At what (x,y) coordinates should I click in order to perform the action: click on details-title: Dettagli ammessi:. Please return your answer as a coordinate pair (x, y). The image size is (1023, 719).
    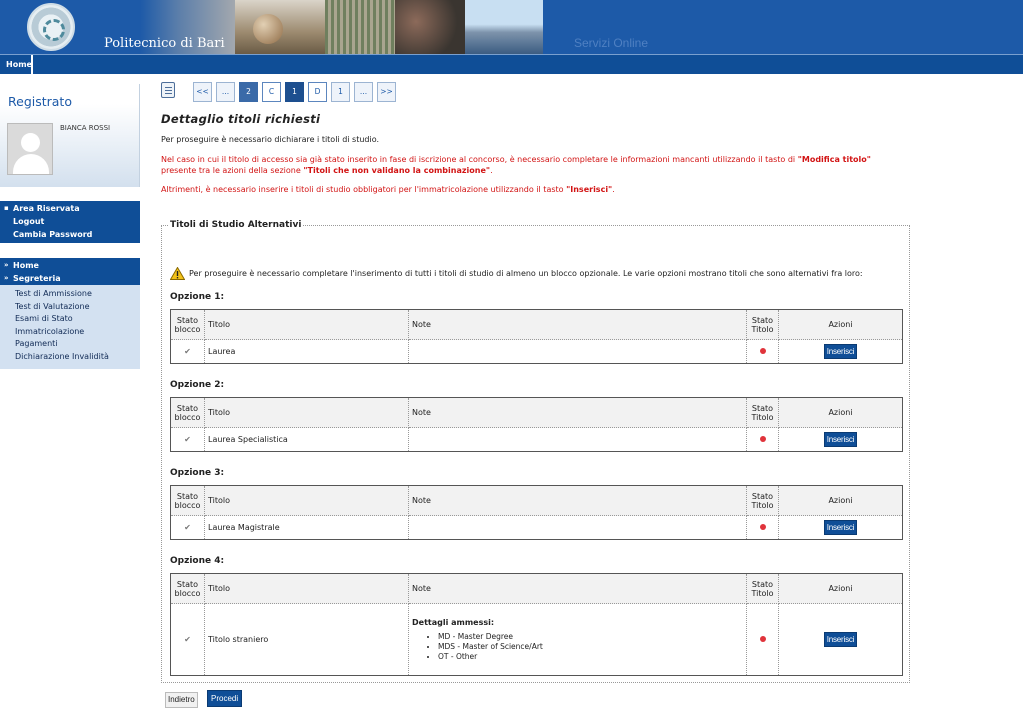
    Looking at the image, I should click on (453, 622).